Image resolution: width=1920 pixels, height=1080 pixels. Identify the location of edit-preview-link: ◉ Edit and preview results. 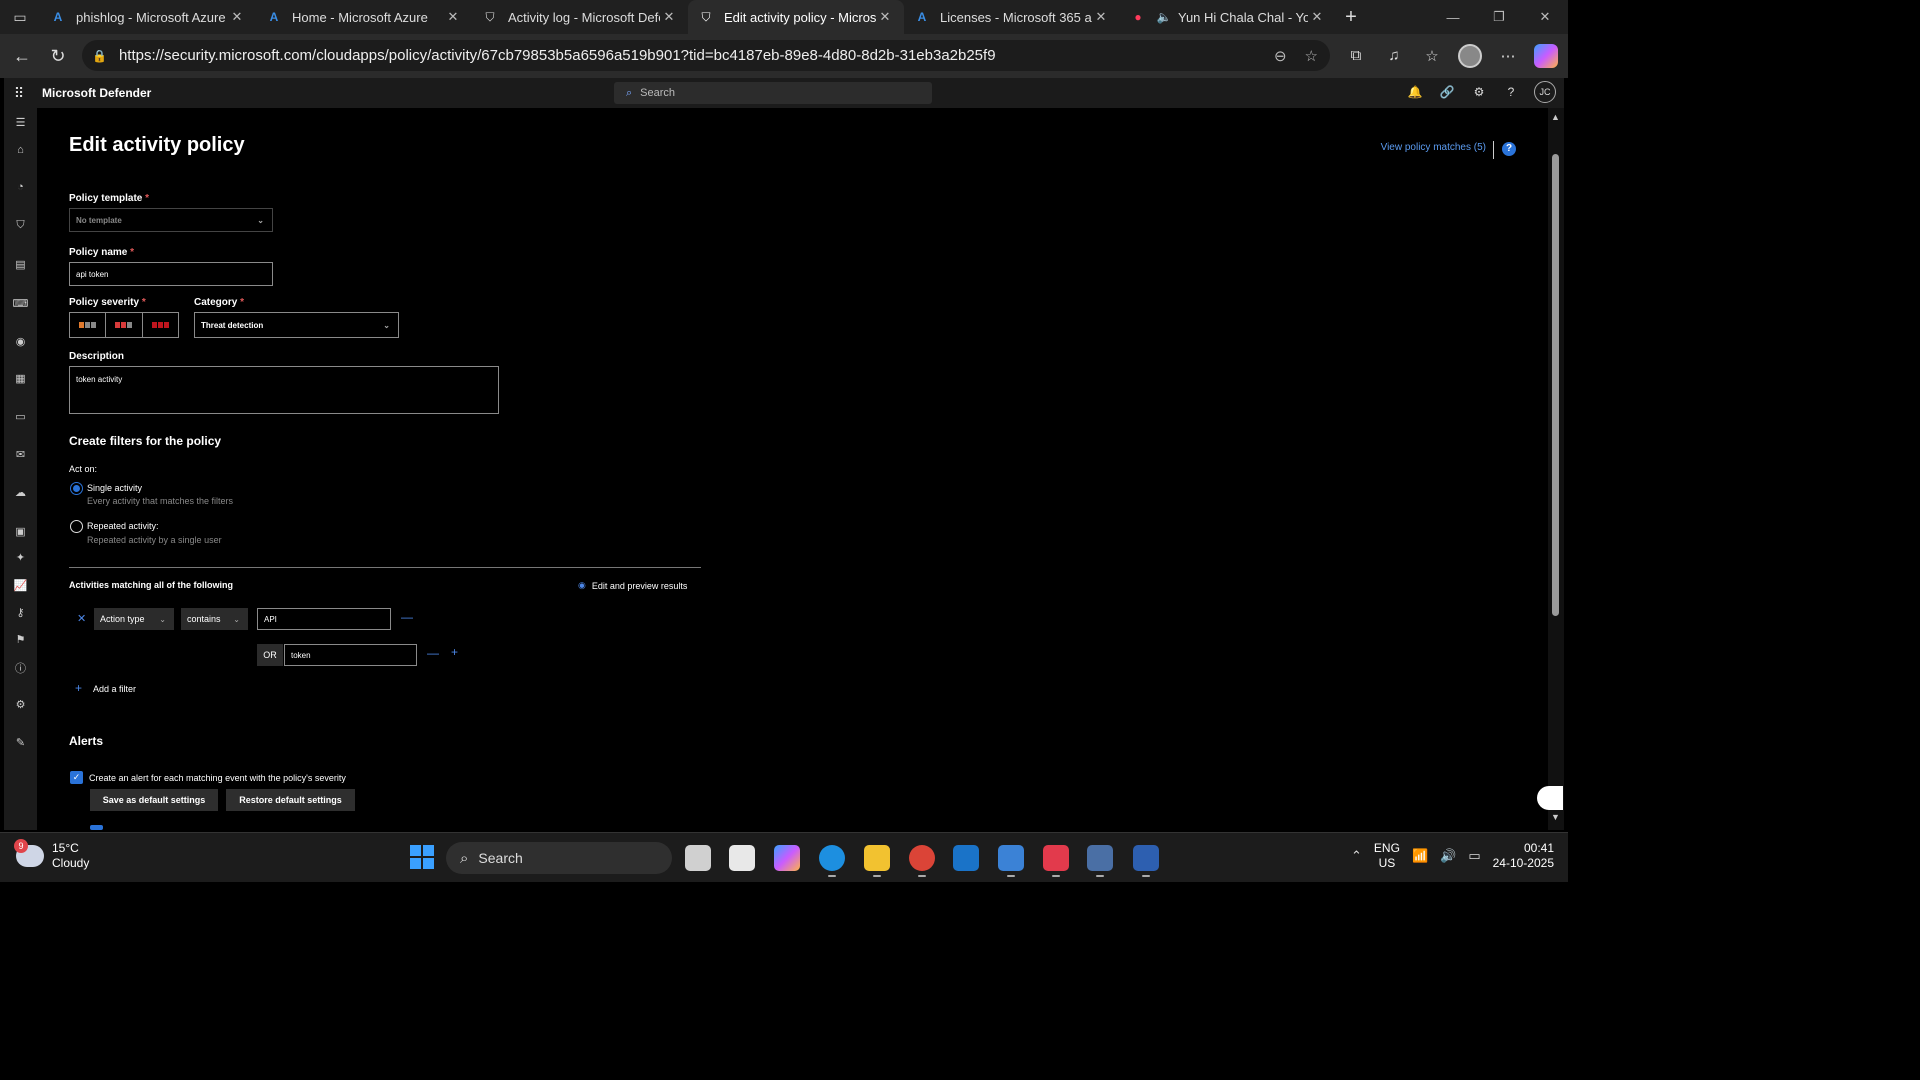
(632, 585).